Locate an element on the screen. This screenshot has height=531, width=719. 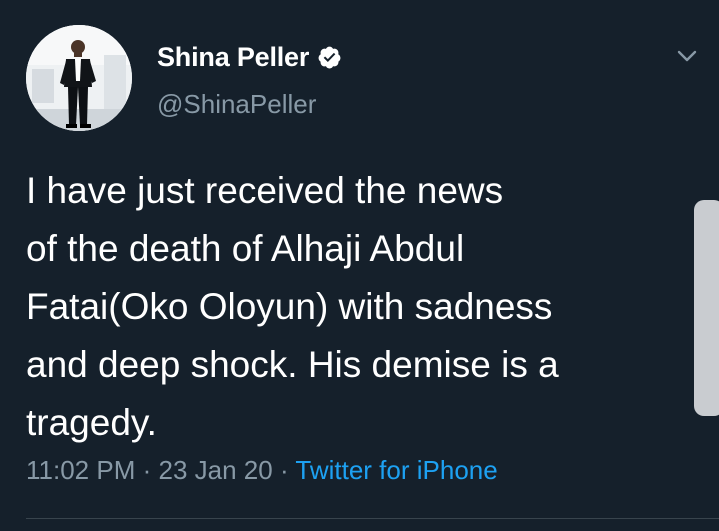
tweet-text-line: I have just received the news is located at coordinates (265, 190).